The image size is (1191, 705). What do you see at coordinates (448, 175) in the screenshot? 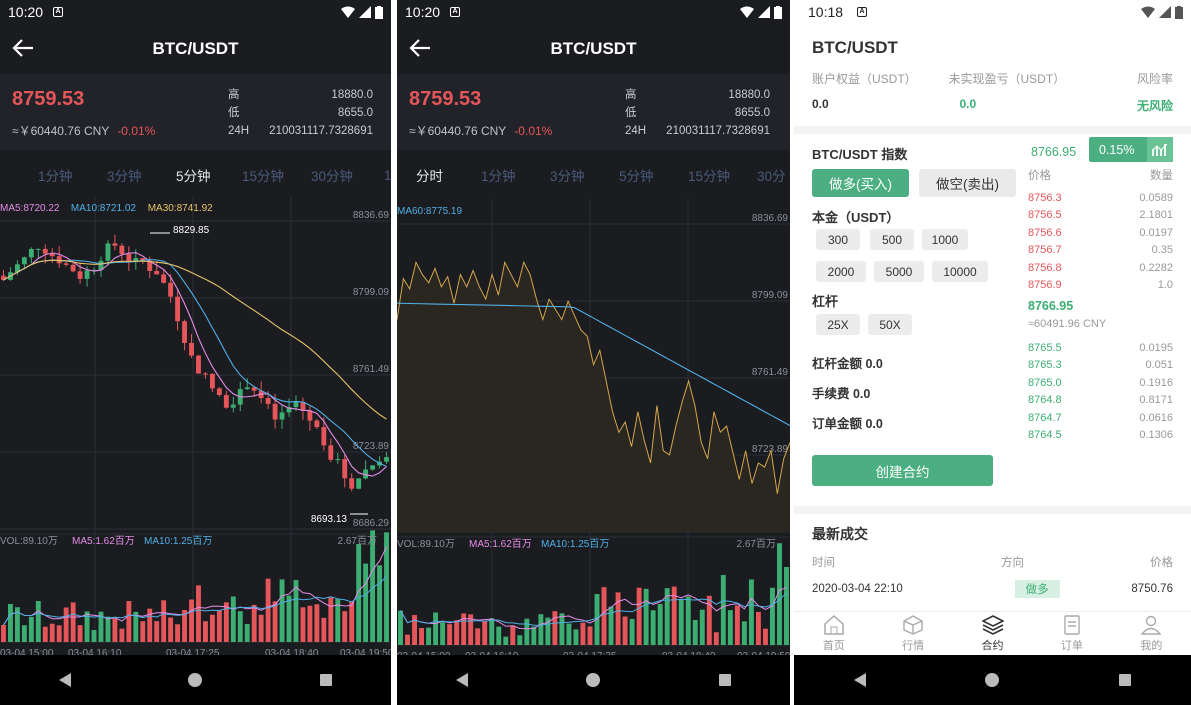
I see `tab-timeshare: 分时` at bounding box center [448, 175].